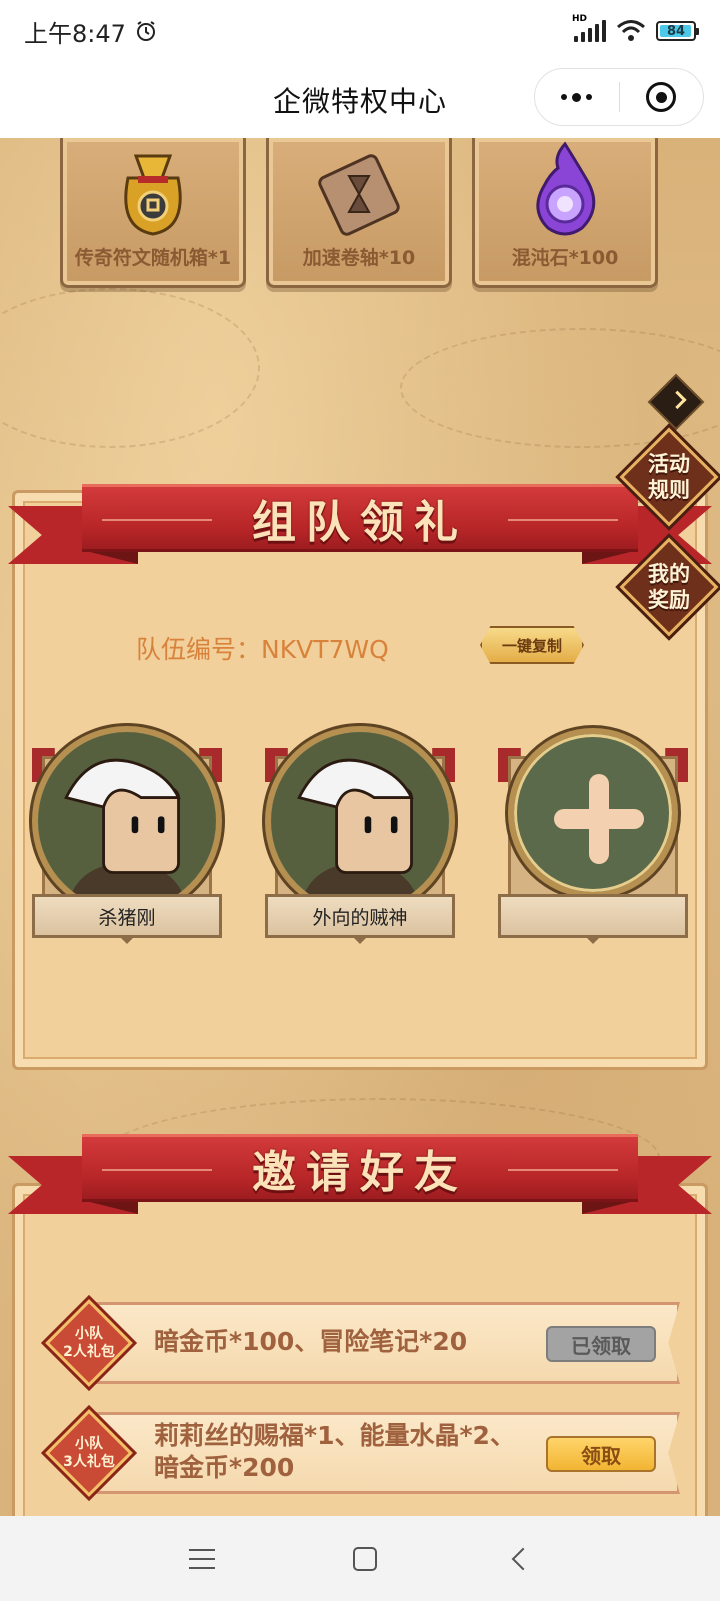 This screenshot has height=1601, width=720. Describe the element at coordinates (360, 31) in the screenshot. I see `status-bar: 上午8:47 HD 84` at that location.